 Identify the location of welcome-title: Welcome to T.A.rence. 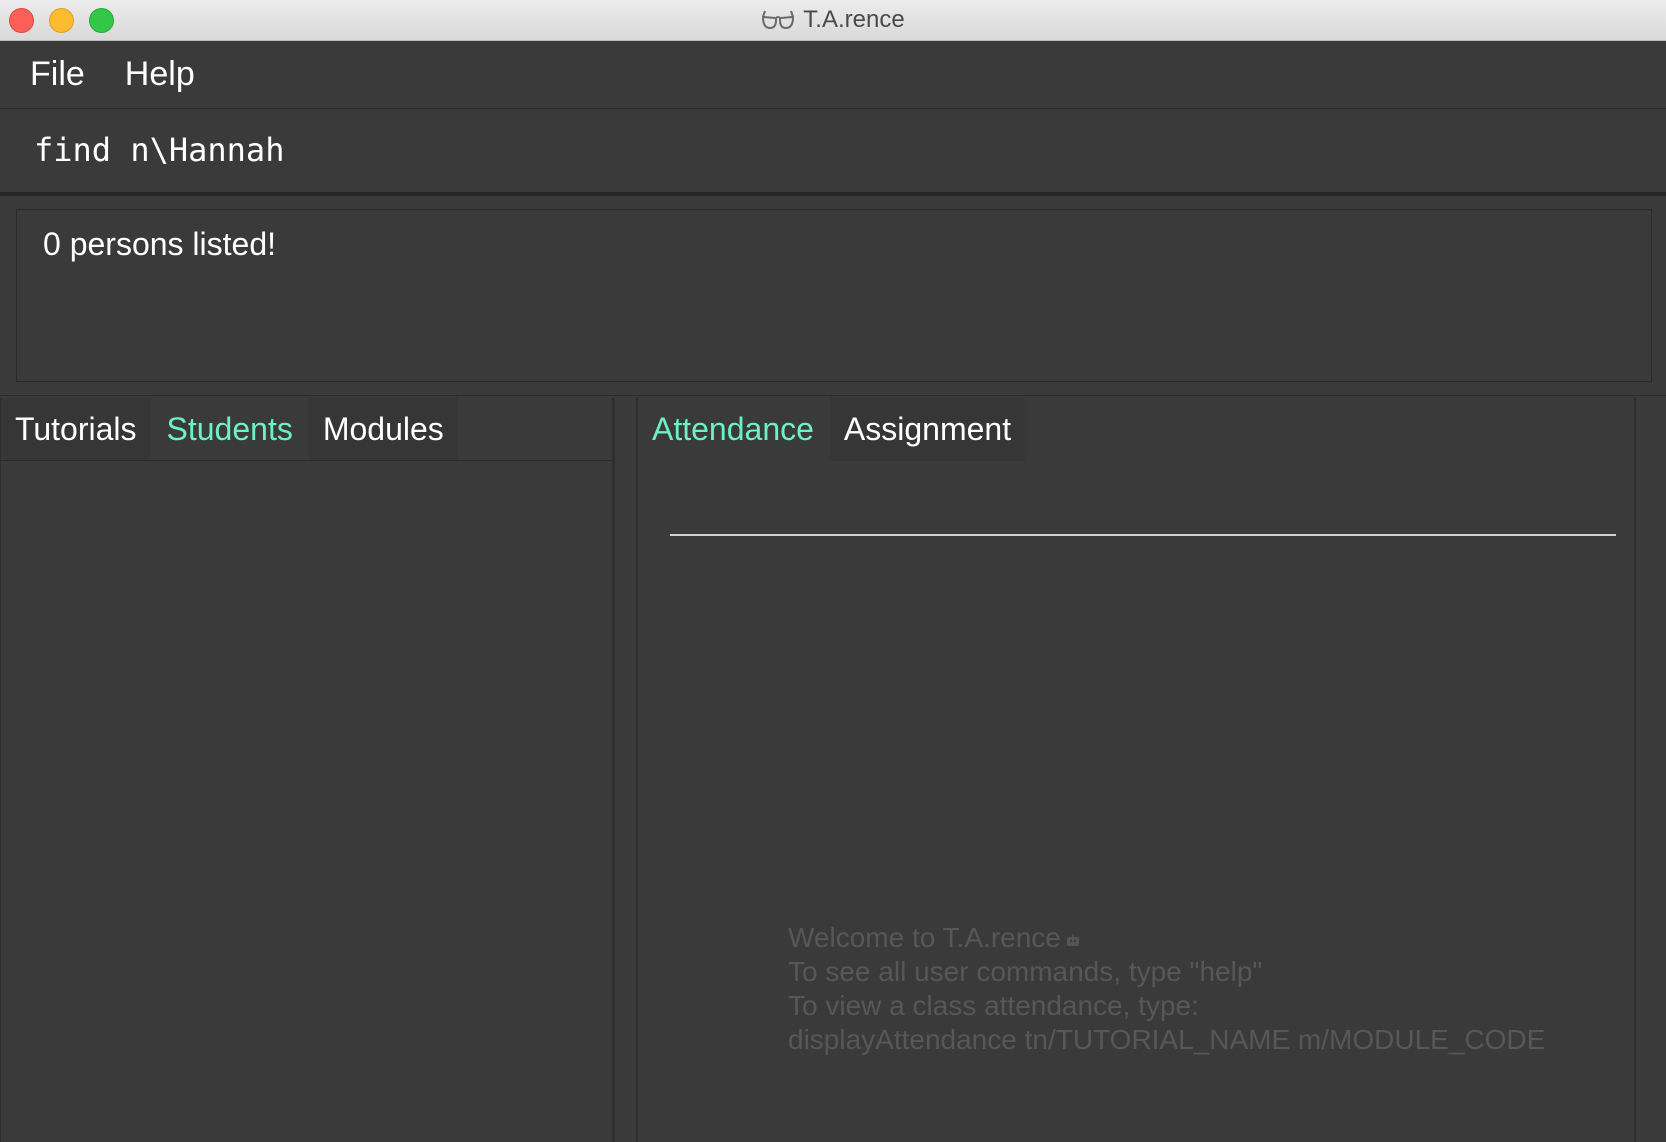
(924, 937).